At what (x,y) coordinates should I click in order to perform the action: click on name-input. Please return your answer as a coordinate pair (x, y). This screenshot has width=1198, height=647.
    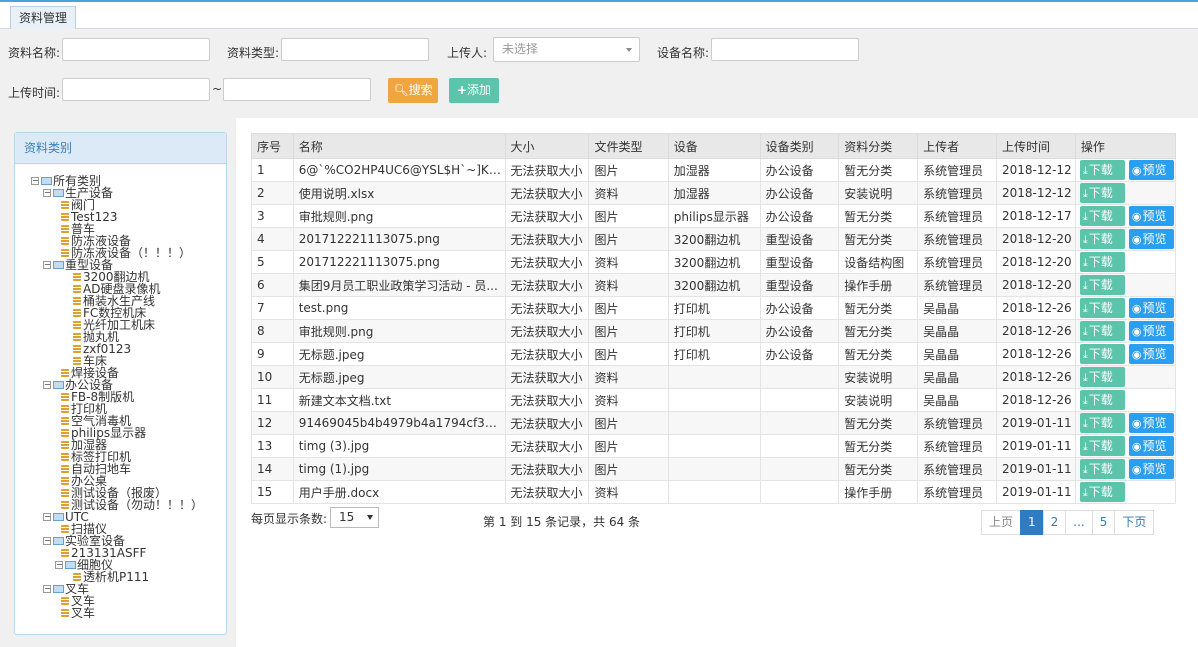
    Looking at the image, I should click on (136, 49).